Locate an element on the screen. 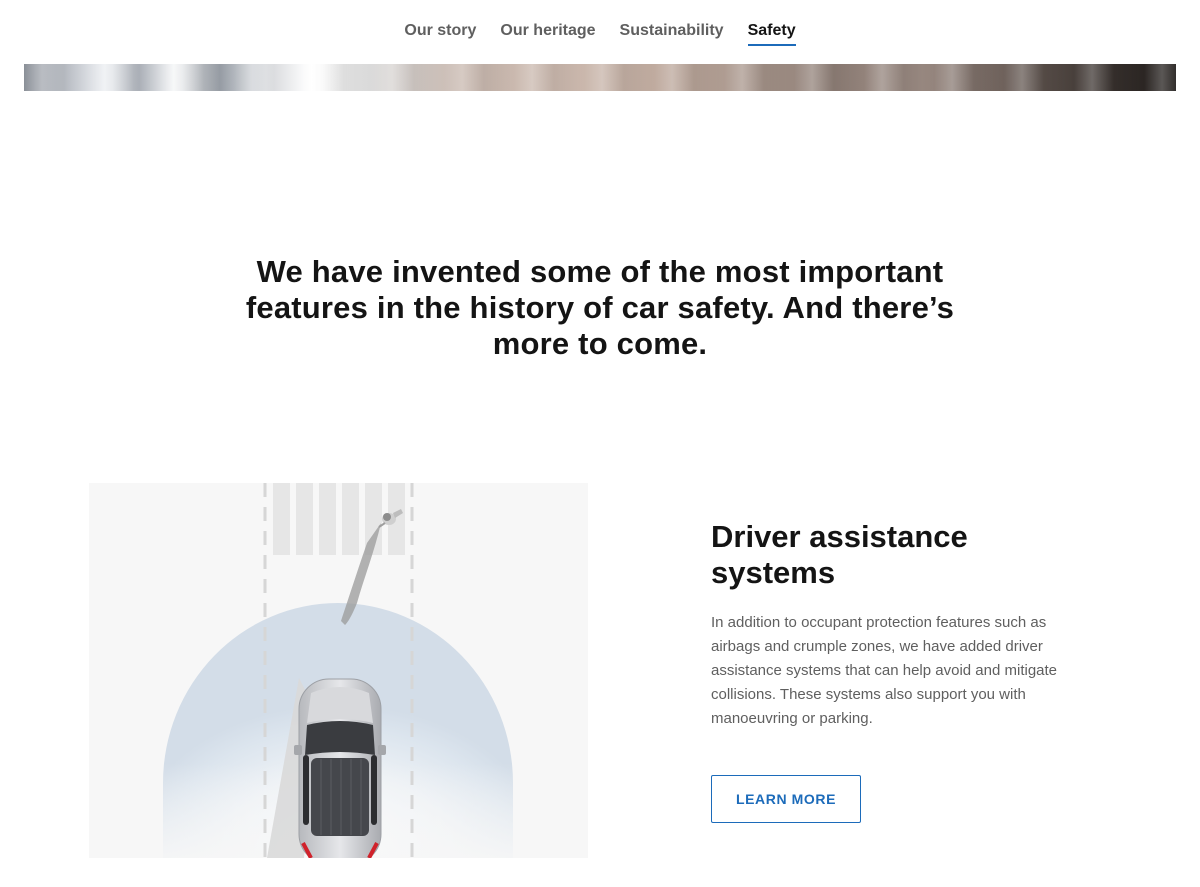 The height and width of the screenshot is (887, 1200). feature-title: Driver assistance systems is located at coordinates (839, 554).